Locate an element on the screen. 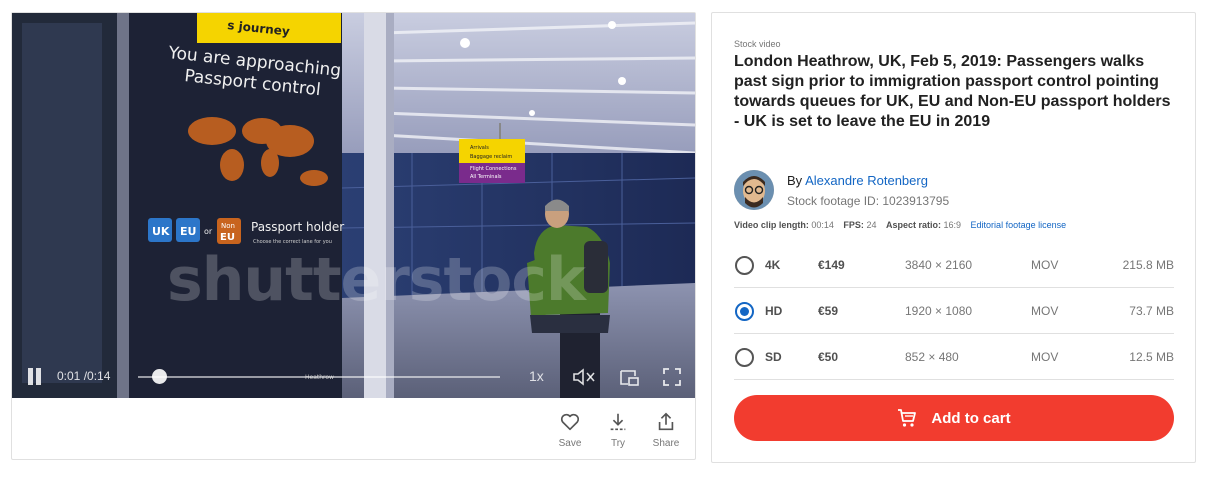 This screenshot has width=1214, height=502. option-dimensions: 3840 × 2160 is located at coordinates (939, 265).